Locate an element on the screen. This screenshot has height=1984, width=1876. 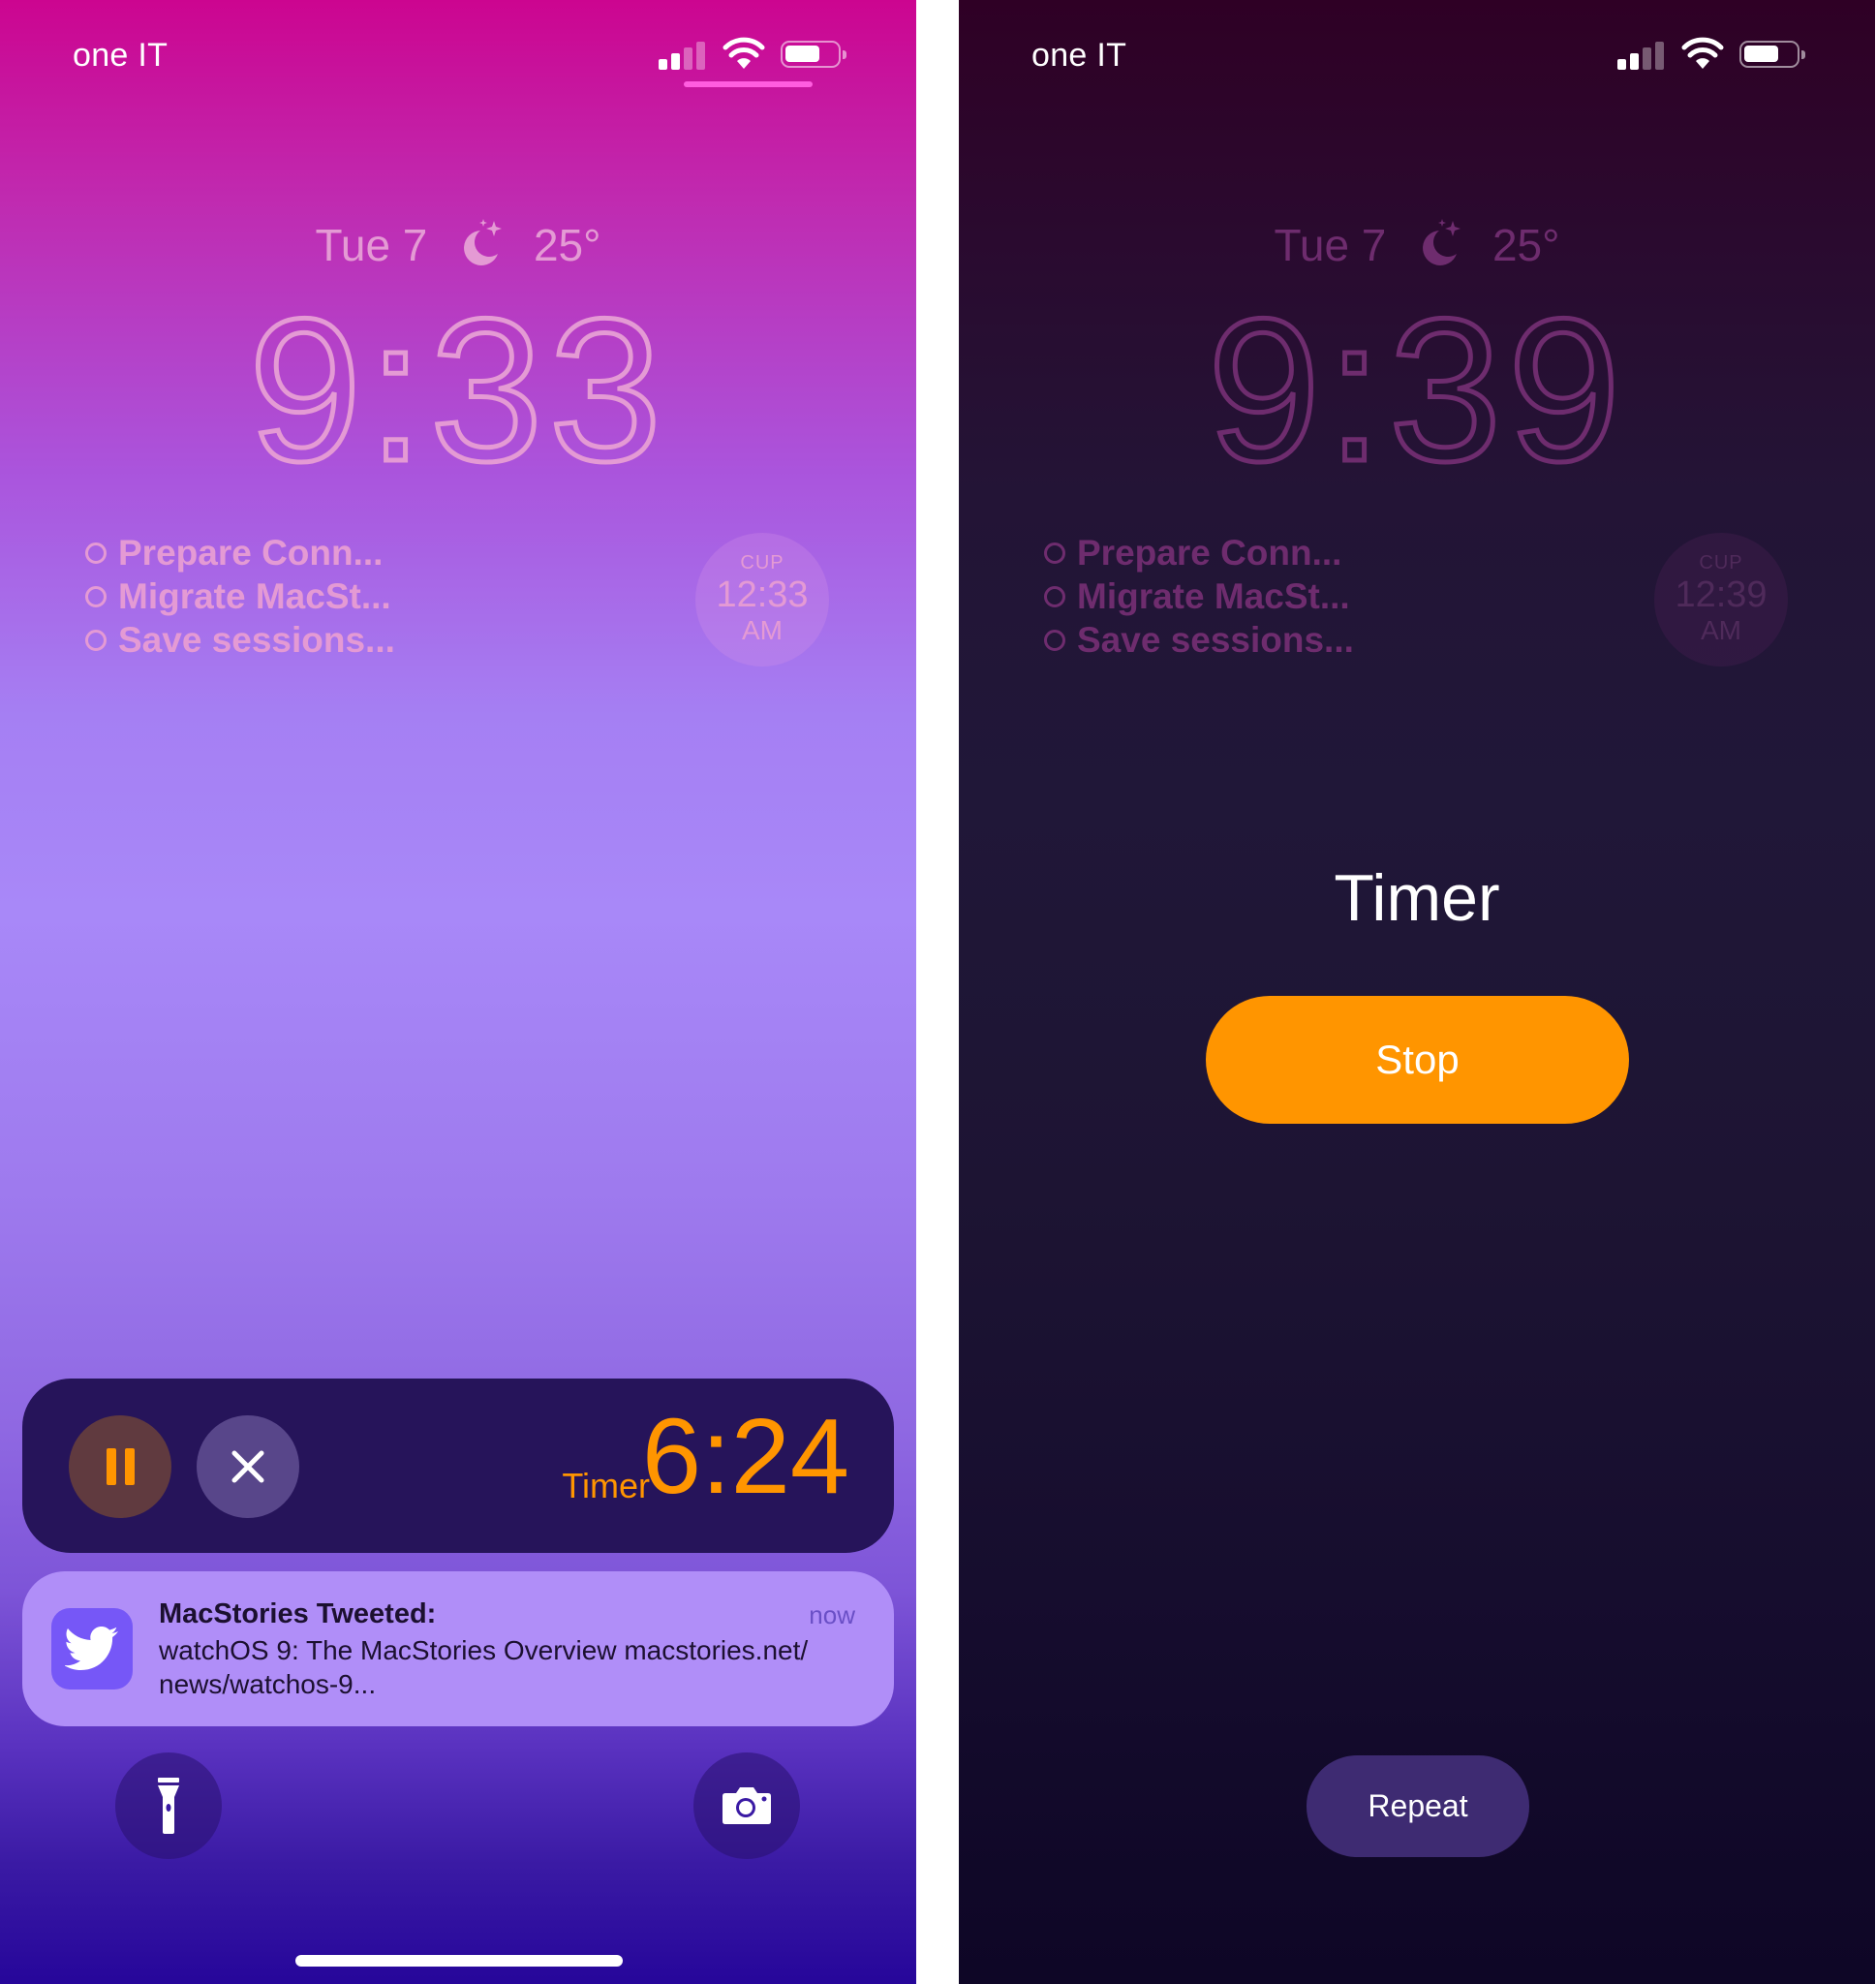
alert-title: Timer is located at coordinates (1417, 898).